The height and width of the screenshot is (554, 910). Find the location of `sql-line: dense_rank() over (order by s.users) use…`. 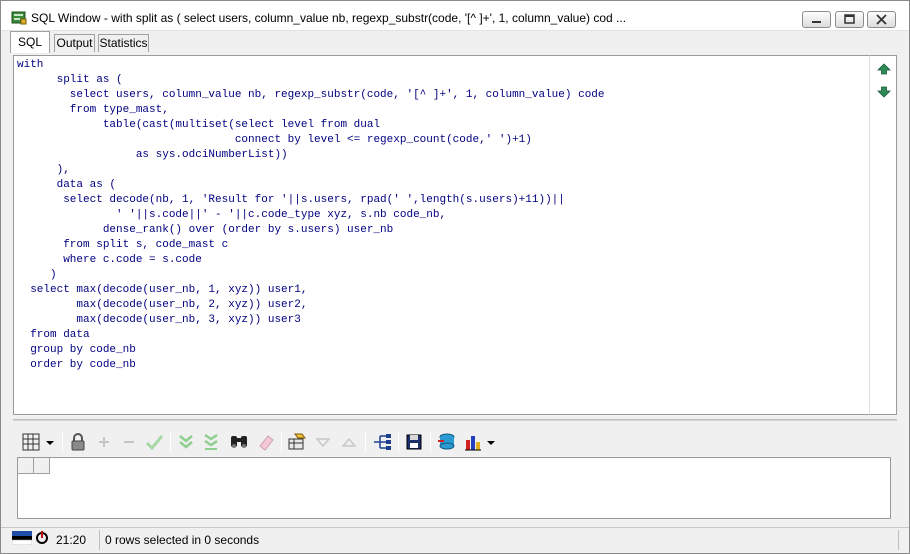

sql-line: dense_rank() over (order by s.users) use… is located at coordinates (311, 230).